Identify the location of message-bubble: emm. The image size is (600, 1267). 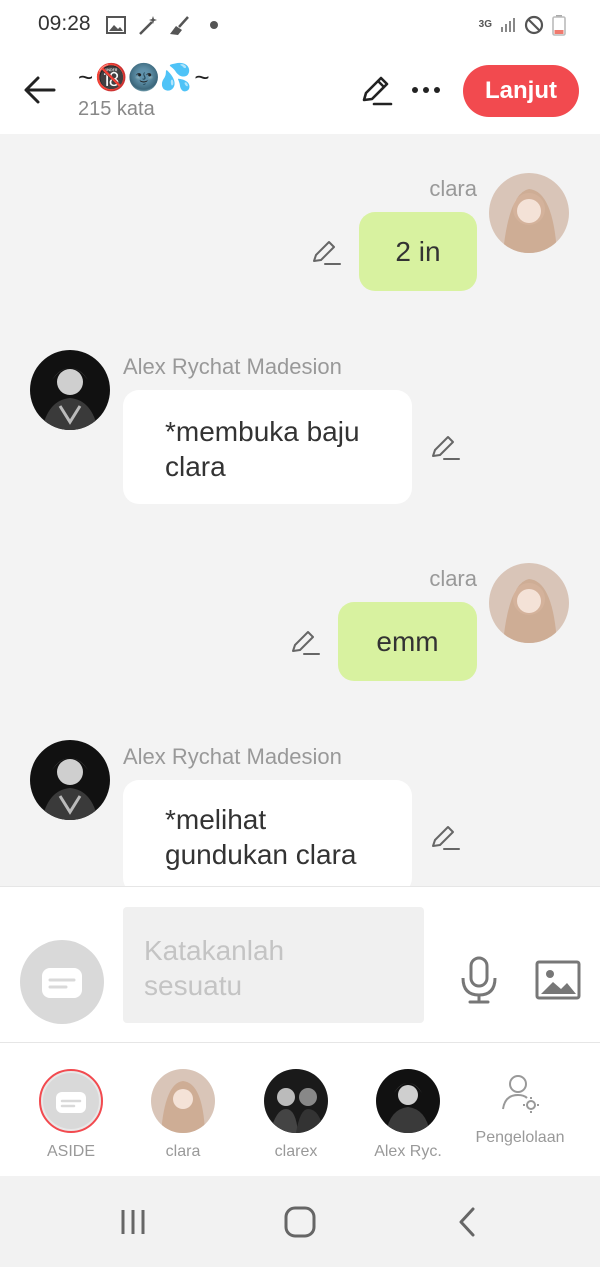
(407, 641).